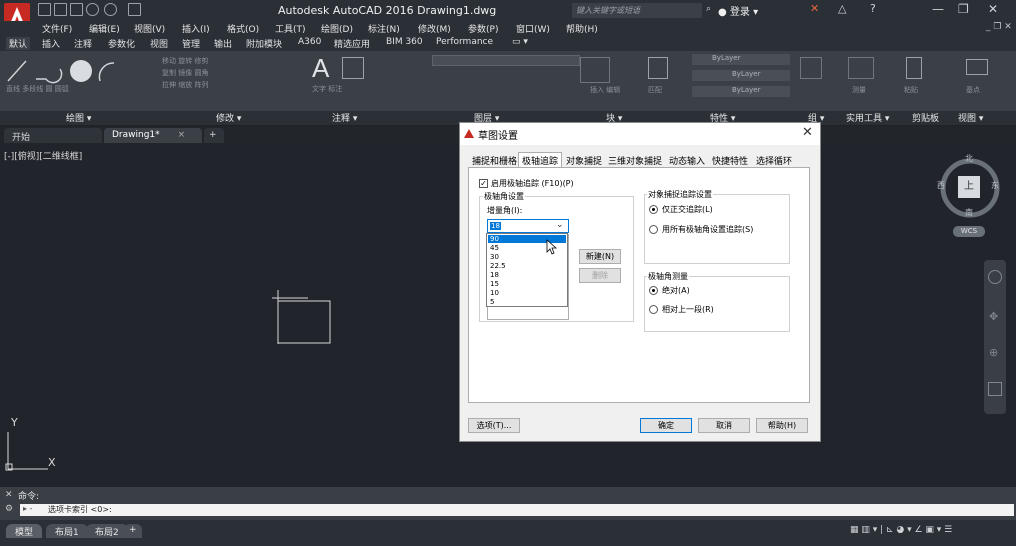  What do you see at coordinates (494, 160) in the screenshot?
I see `tab-snap-grid: 捕捉和栅格` at bounding box center [494, 160].